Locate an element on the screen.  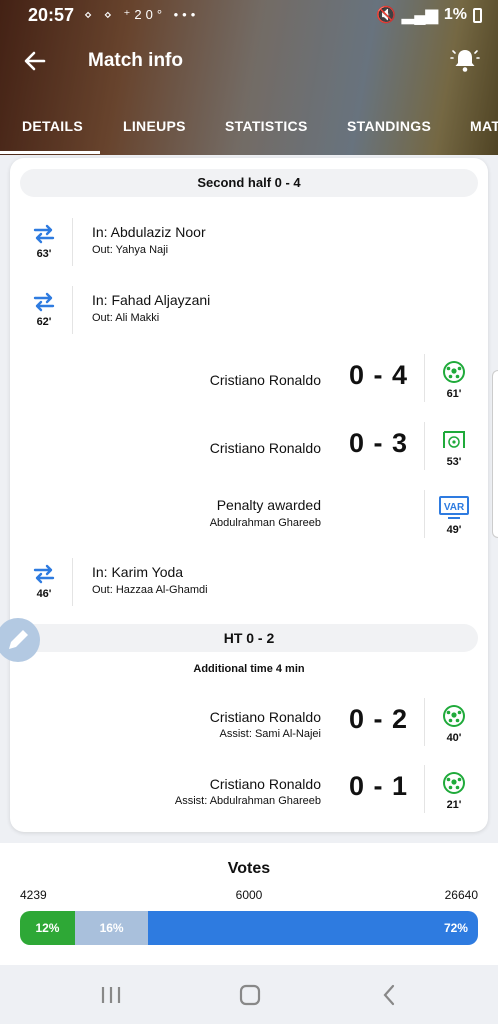
away-vote-segment: 72% is located at coordinates (313, 928).